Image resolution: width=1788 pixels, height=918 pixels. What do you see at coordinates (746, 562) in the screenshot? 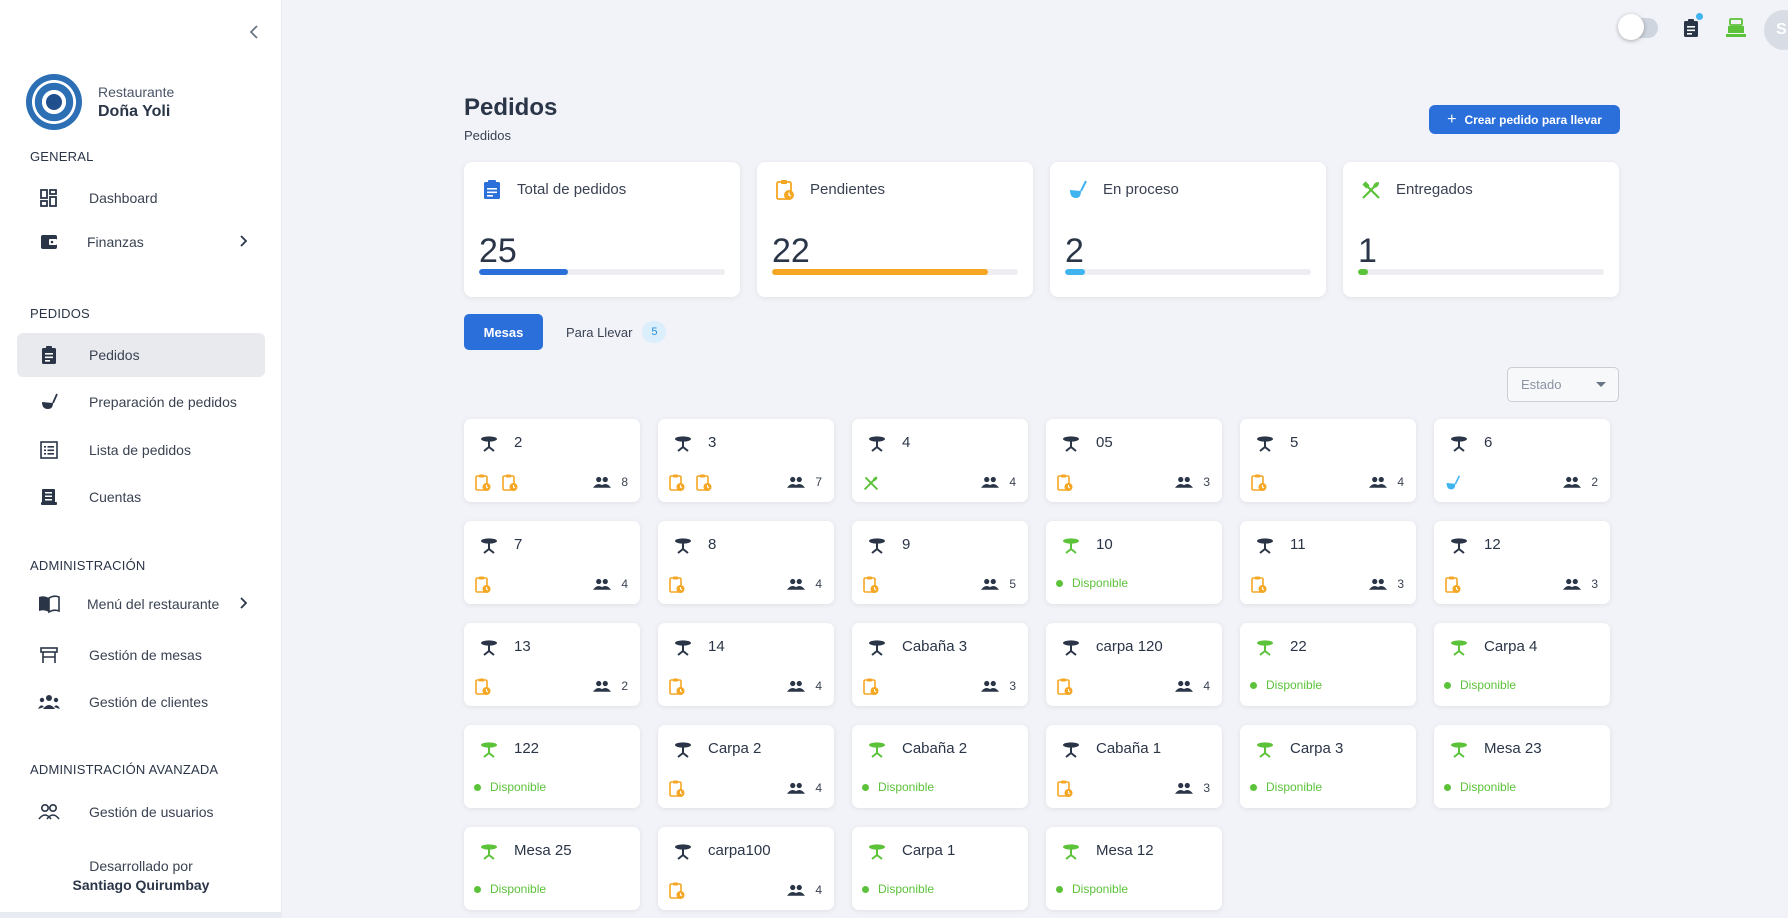
I see `table-card: 84` at bounding box center [746, 562].